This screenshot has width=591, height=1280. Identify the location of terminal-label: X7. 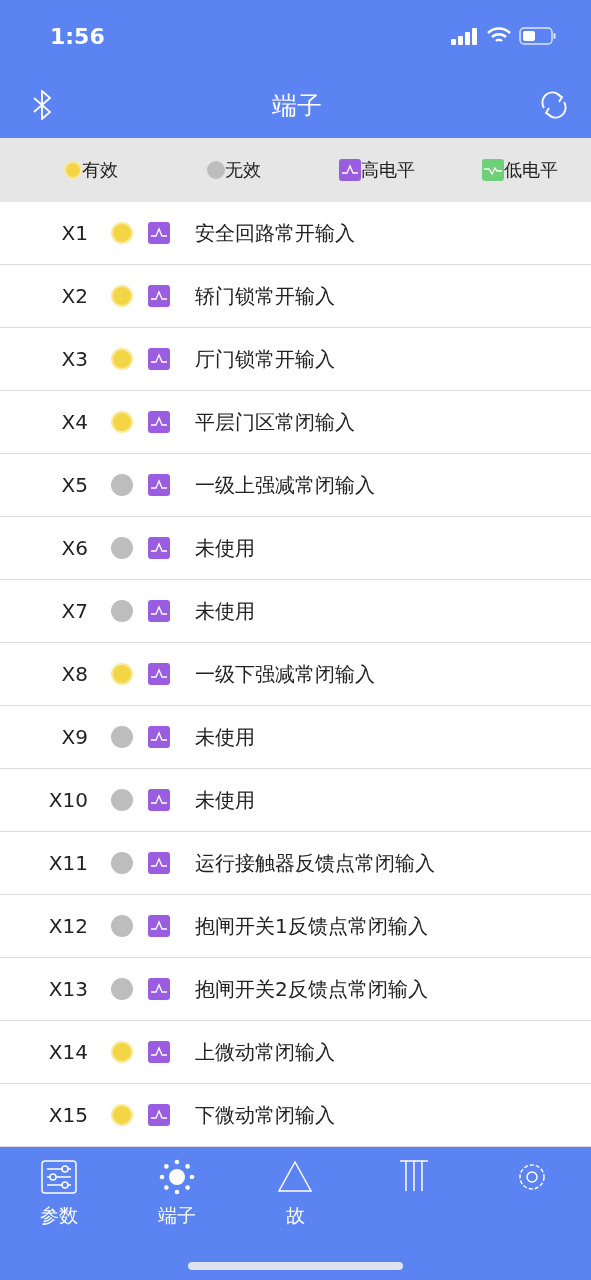
(74, 611).